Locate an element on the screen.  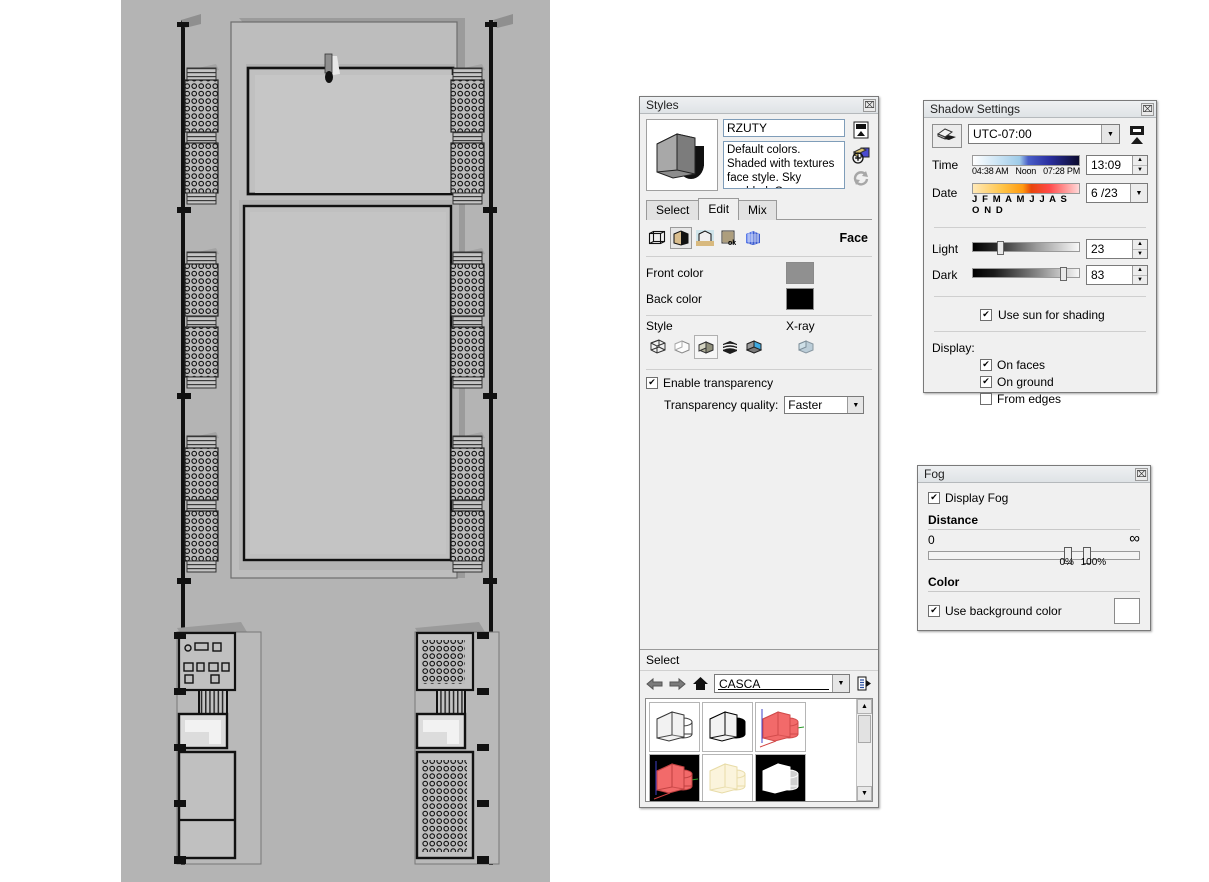
display-options: On faces On ground From edges is located at coordinates (1040, 382).